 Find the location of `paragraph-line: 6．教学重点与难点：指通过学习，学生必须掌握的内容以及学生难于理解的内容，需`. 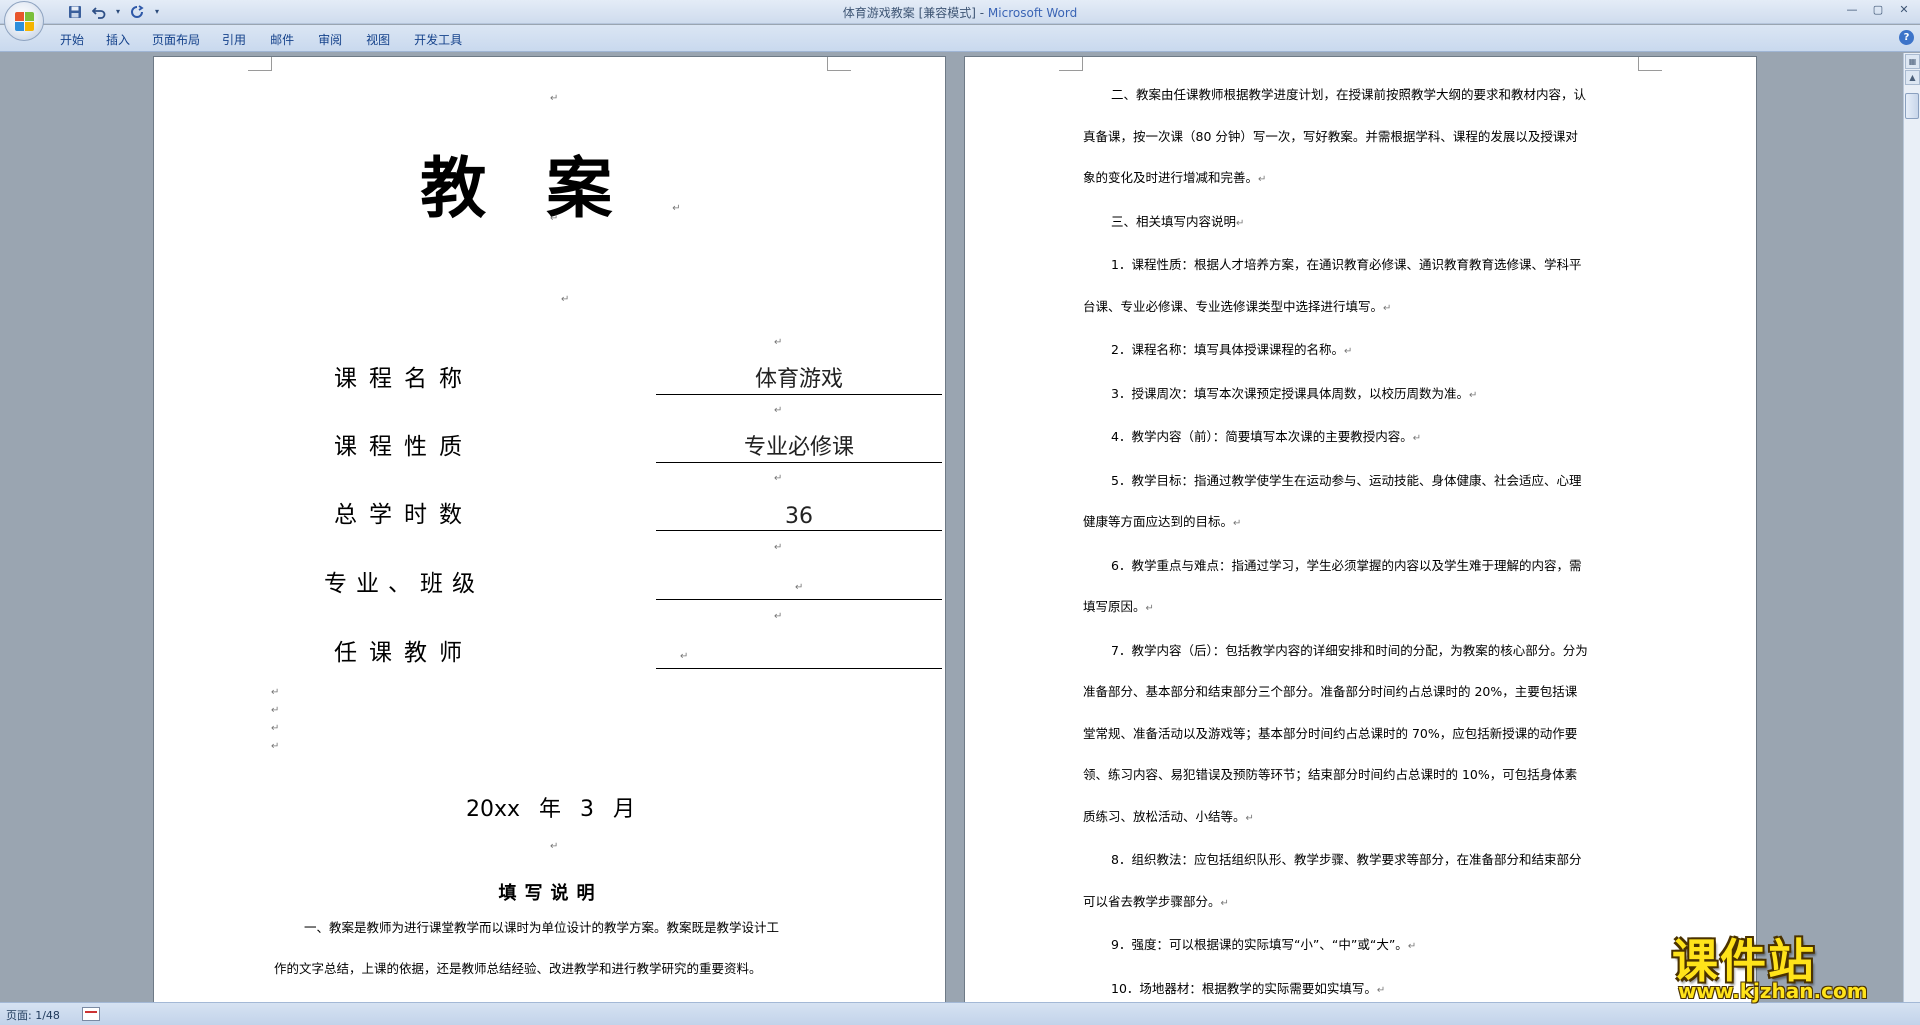

paragraph-line: 6．教学重点与难点：指通过学习，学生必须掌握的内容以及学生难于理解的内容，需 is located at coordinates (1364, 566).